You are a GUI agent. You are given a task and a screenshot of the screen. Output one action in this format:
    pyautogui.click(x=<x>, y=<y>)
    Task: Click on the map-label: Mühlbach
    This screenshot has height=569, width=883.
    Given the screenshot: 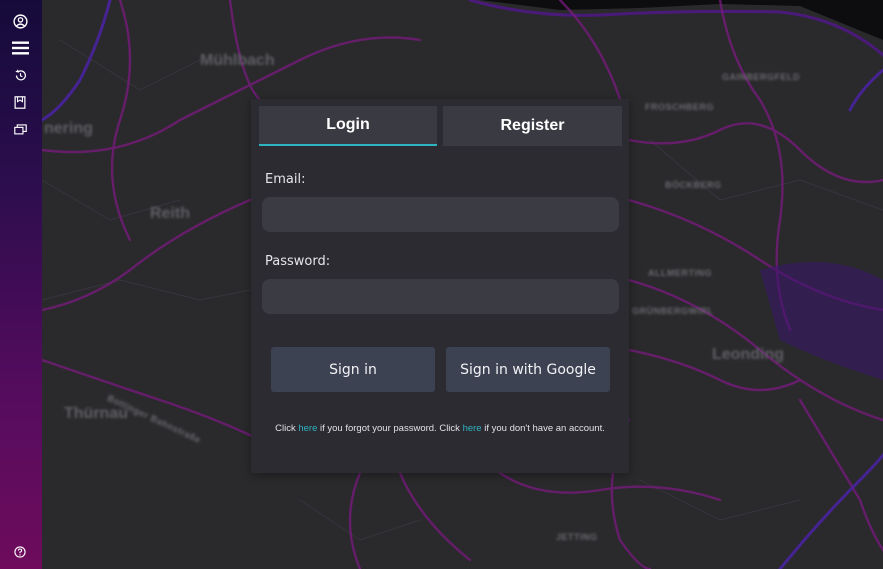 What is the action you would take?
    pyautogui.click(x=237, y=60)
    